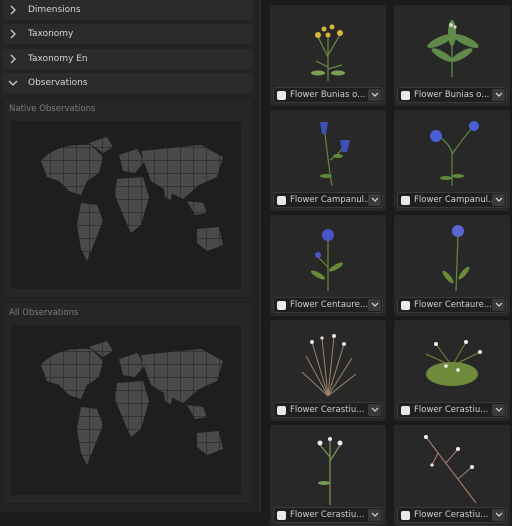 This screenshot has width=512, height=526. Describe the element at coordinates (127, 34) in the screenshot. I see `section-taxonomy: Taxonomy` at that location.